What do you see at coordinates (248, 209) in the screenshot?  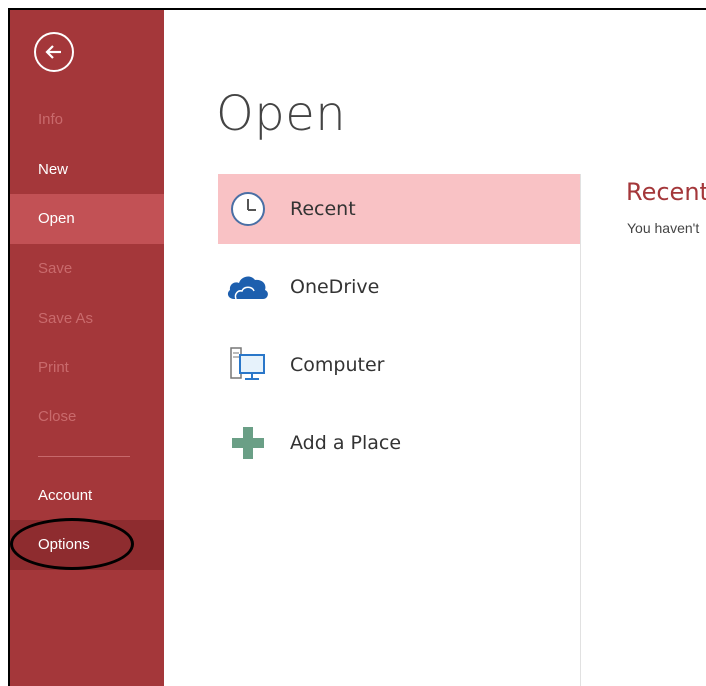 I see `clock-icon` at bounding box center [248, 209].